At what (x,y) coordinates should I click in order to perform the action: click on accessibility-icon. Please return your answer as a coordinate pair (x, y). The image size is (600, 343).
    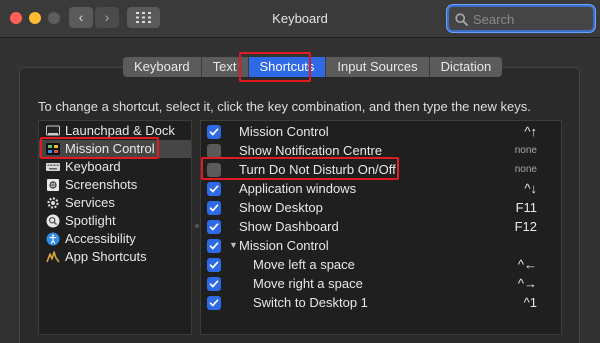
    Looking at the image, I should click on (53, 239).